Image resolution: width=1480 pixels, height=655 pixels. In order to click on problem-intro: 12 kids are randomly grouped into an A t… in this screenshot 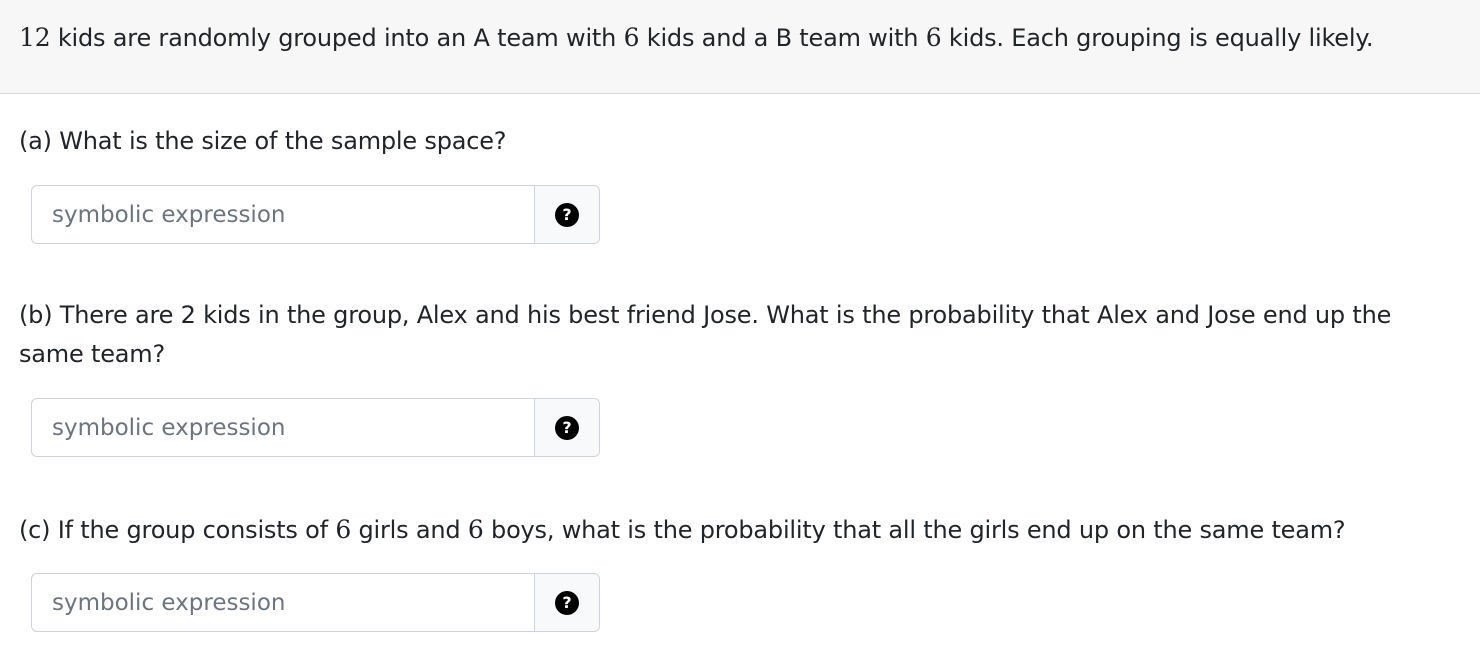, I will do `click(696, 38)`.